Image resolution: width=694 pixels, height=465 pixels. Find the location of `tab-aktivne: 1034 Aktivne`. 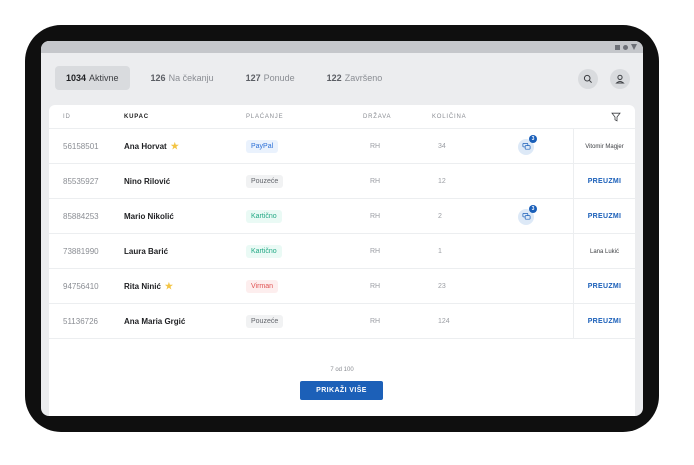

tab-aktivne: 1034 Aktivne is located at coordinates (92, 78).